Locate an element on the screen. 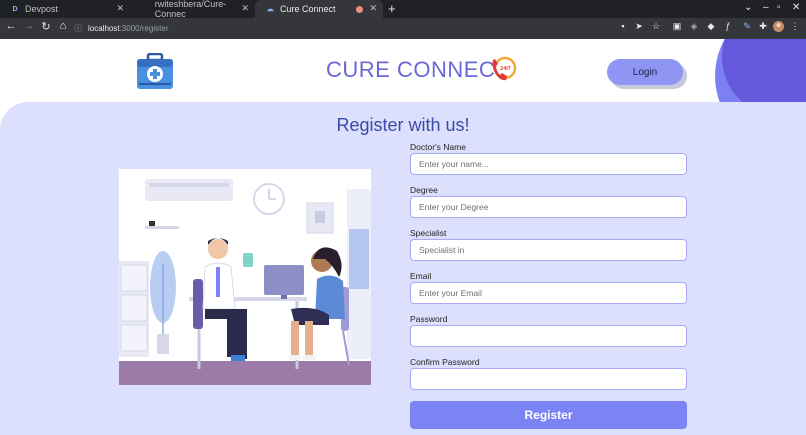 This screenshot has width=806, height=435. site-header: CURE CONNECT 24/7 Login is located at coordinates (403, 70).